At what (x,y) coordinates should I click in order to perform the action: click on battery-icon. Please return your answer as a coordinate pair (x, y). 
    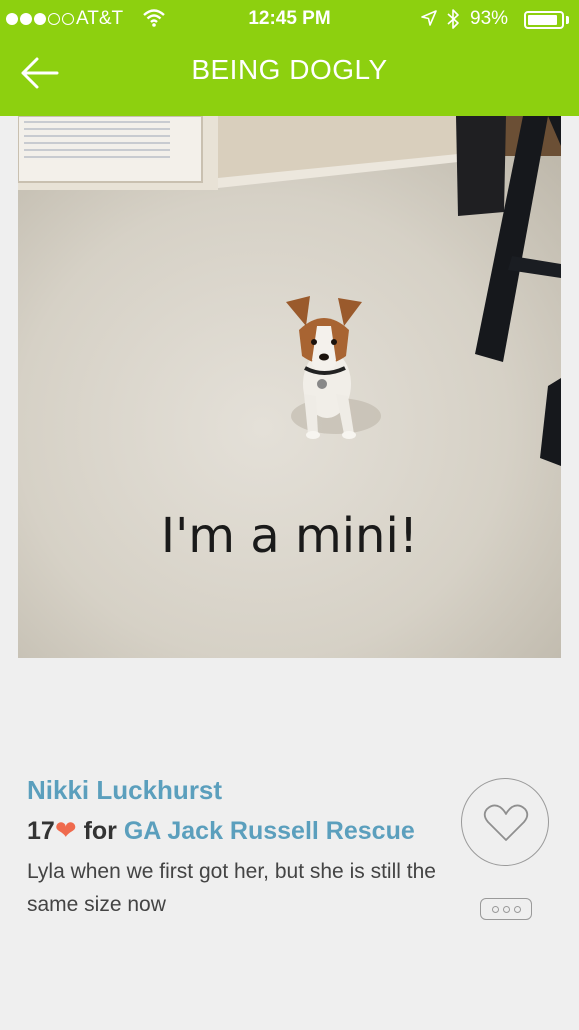
    Looking at the image, I should click on (544, 20).